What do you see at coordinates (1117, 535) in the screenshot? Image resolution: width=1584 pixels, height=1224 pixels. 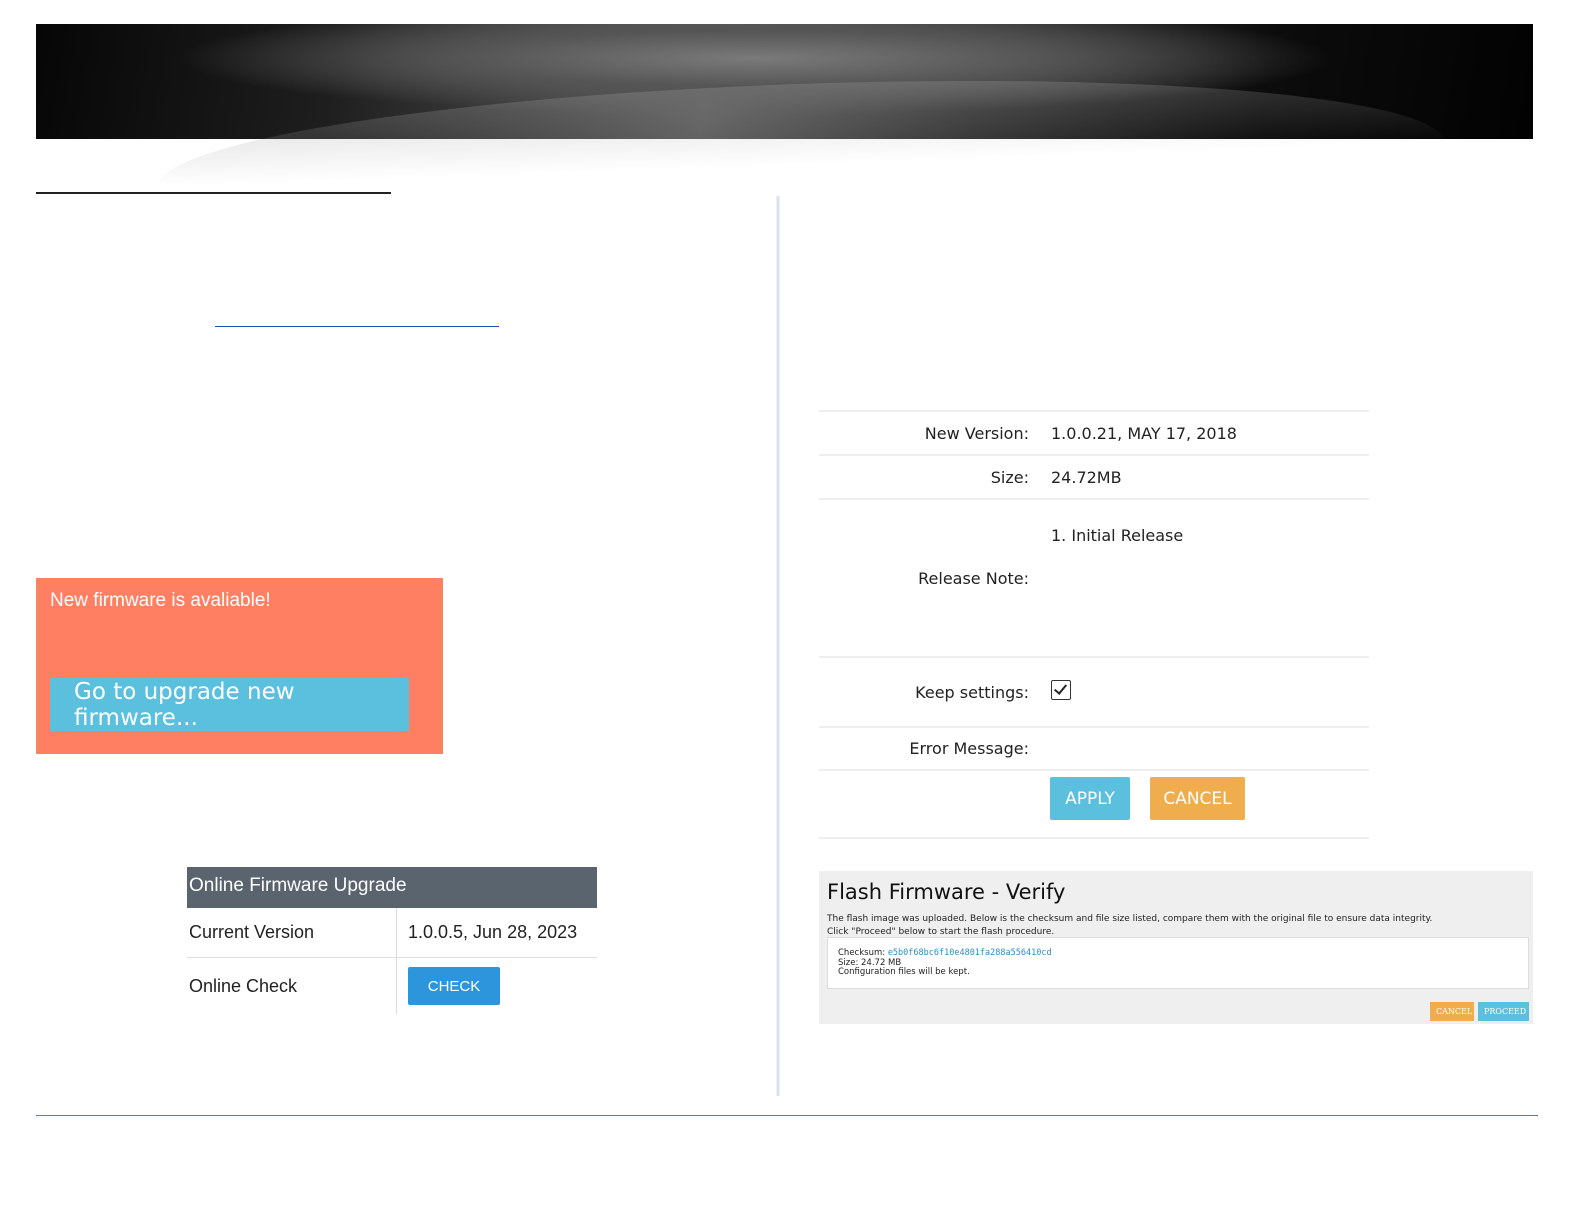 I see `release-note-value: 1. Initial Release` at bounding box center [1117, 535].